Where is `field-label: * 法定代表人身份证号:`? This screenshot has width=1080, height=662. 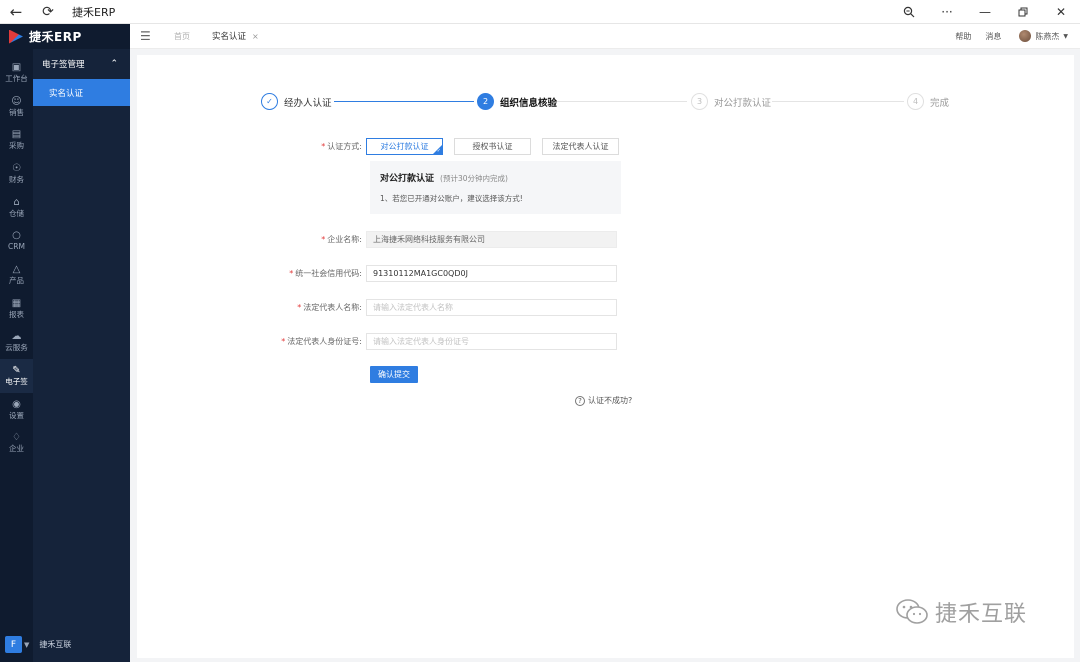
field-label: * 法定代表人身份证号: is located at coordinates (321, 341).